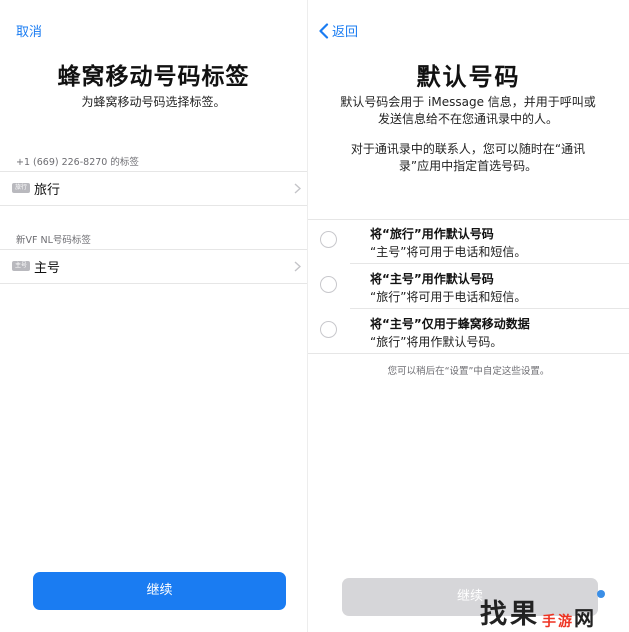 This screenshot has height=632, width=629. What do you see at coordinates (153, 102) in the screenshot?
I see `page-subtitle: 为蜂窝移动号码选择标签。` at bounding box center [153, 102].